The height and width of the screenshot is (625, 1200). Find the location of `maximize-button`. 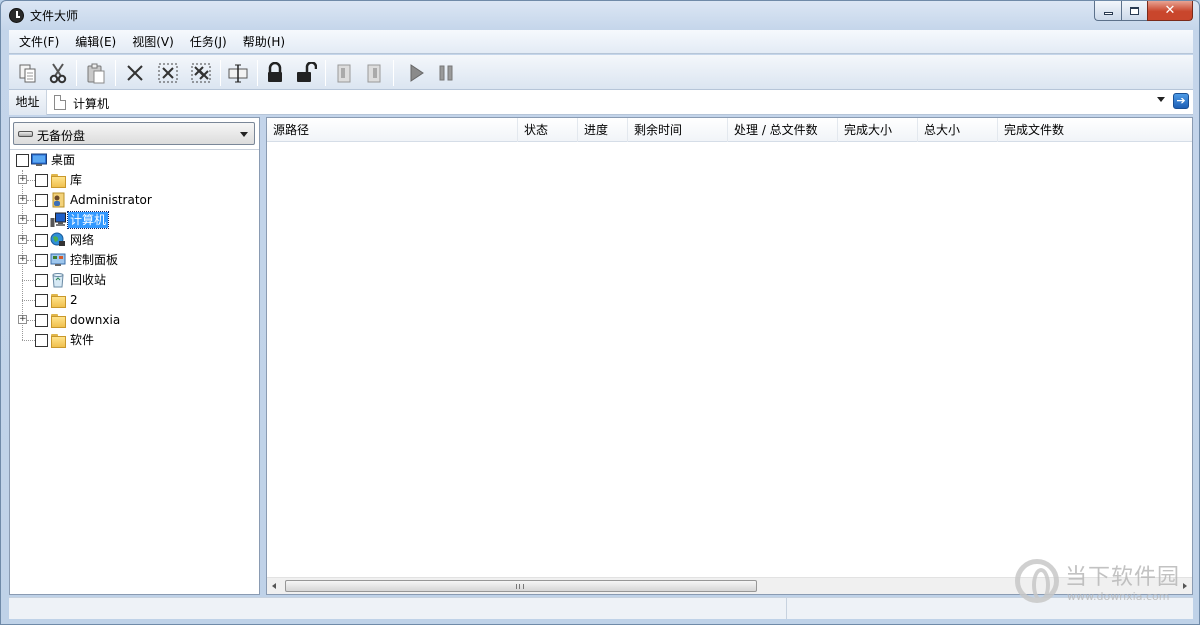

maximize-button is located at coordinates (1134, 11).